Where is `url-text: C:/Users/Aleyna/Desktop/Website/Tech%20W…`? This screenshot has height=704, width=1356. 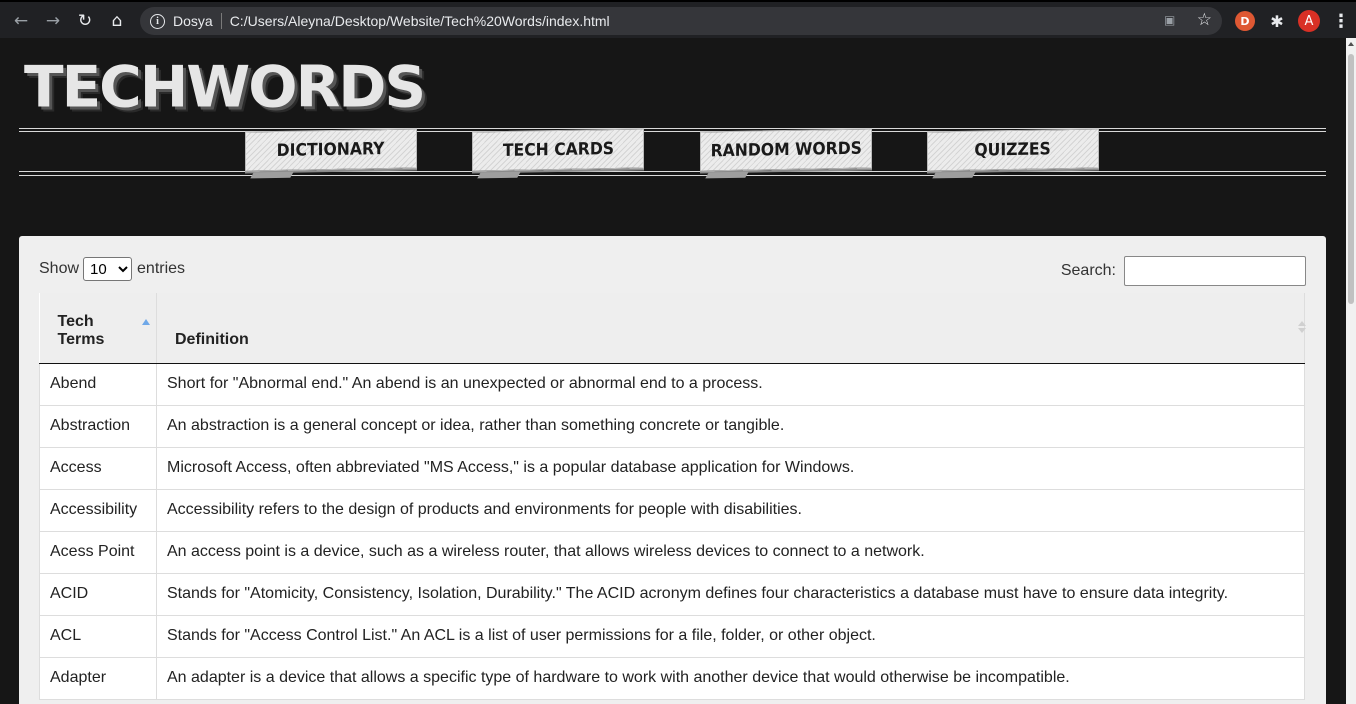 url-text: C:/Users/Aleyna/Desktop/Website/Tech%20W… is located at coordinates (420, 21).